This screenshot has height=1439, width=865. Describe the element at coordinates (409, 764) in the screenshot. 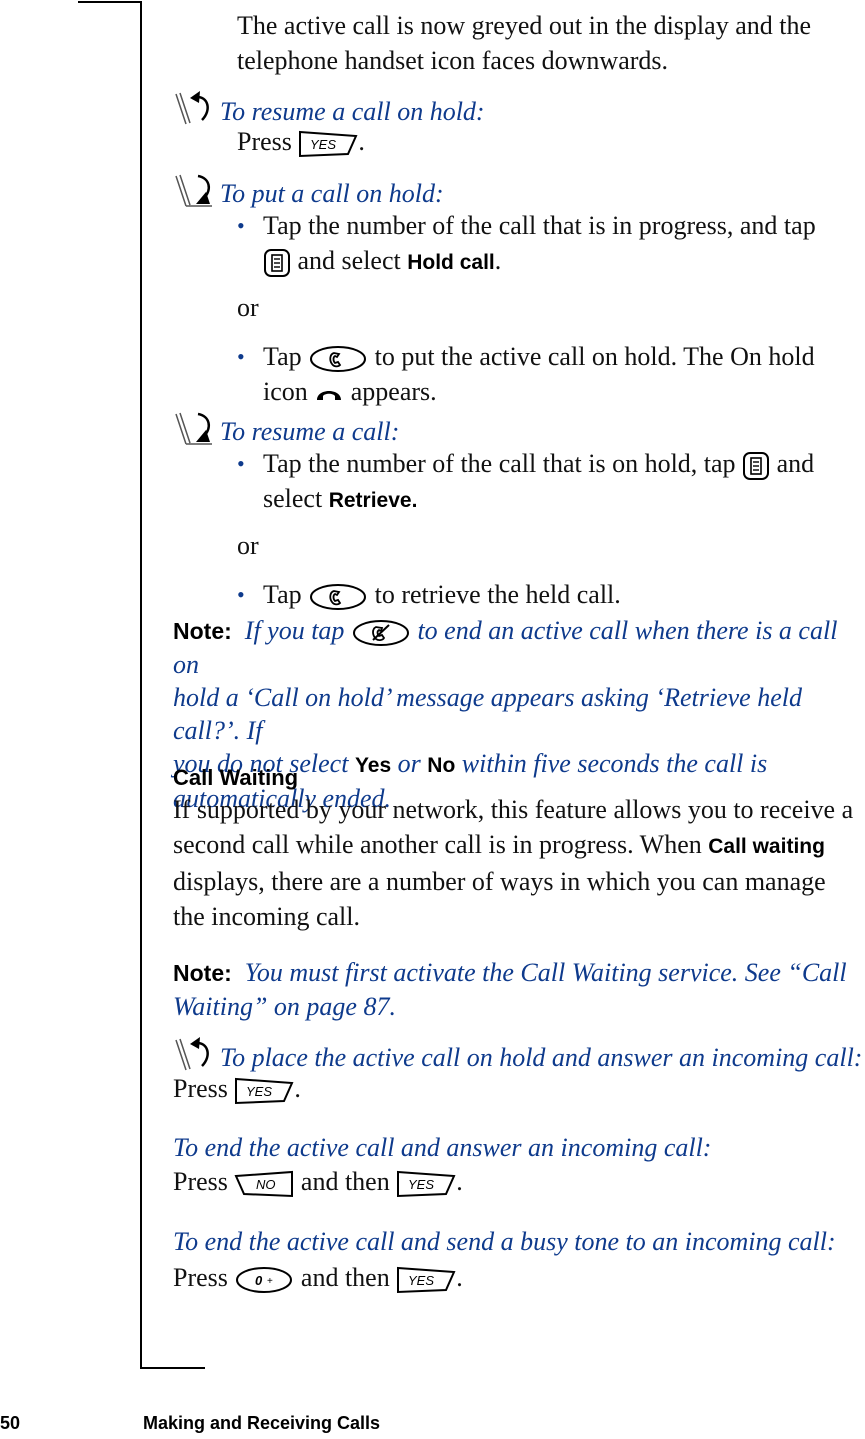

I see `text: or` at that location.